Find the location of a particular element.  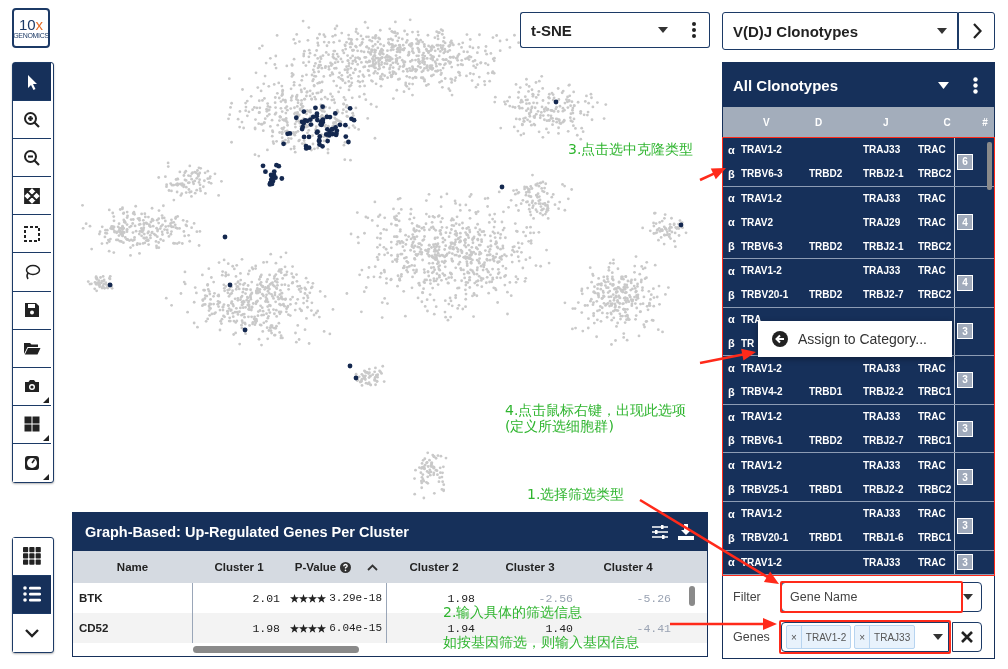

j-gene: TRBJ2-1 is located at coordinates (883, 174).